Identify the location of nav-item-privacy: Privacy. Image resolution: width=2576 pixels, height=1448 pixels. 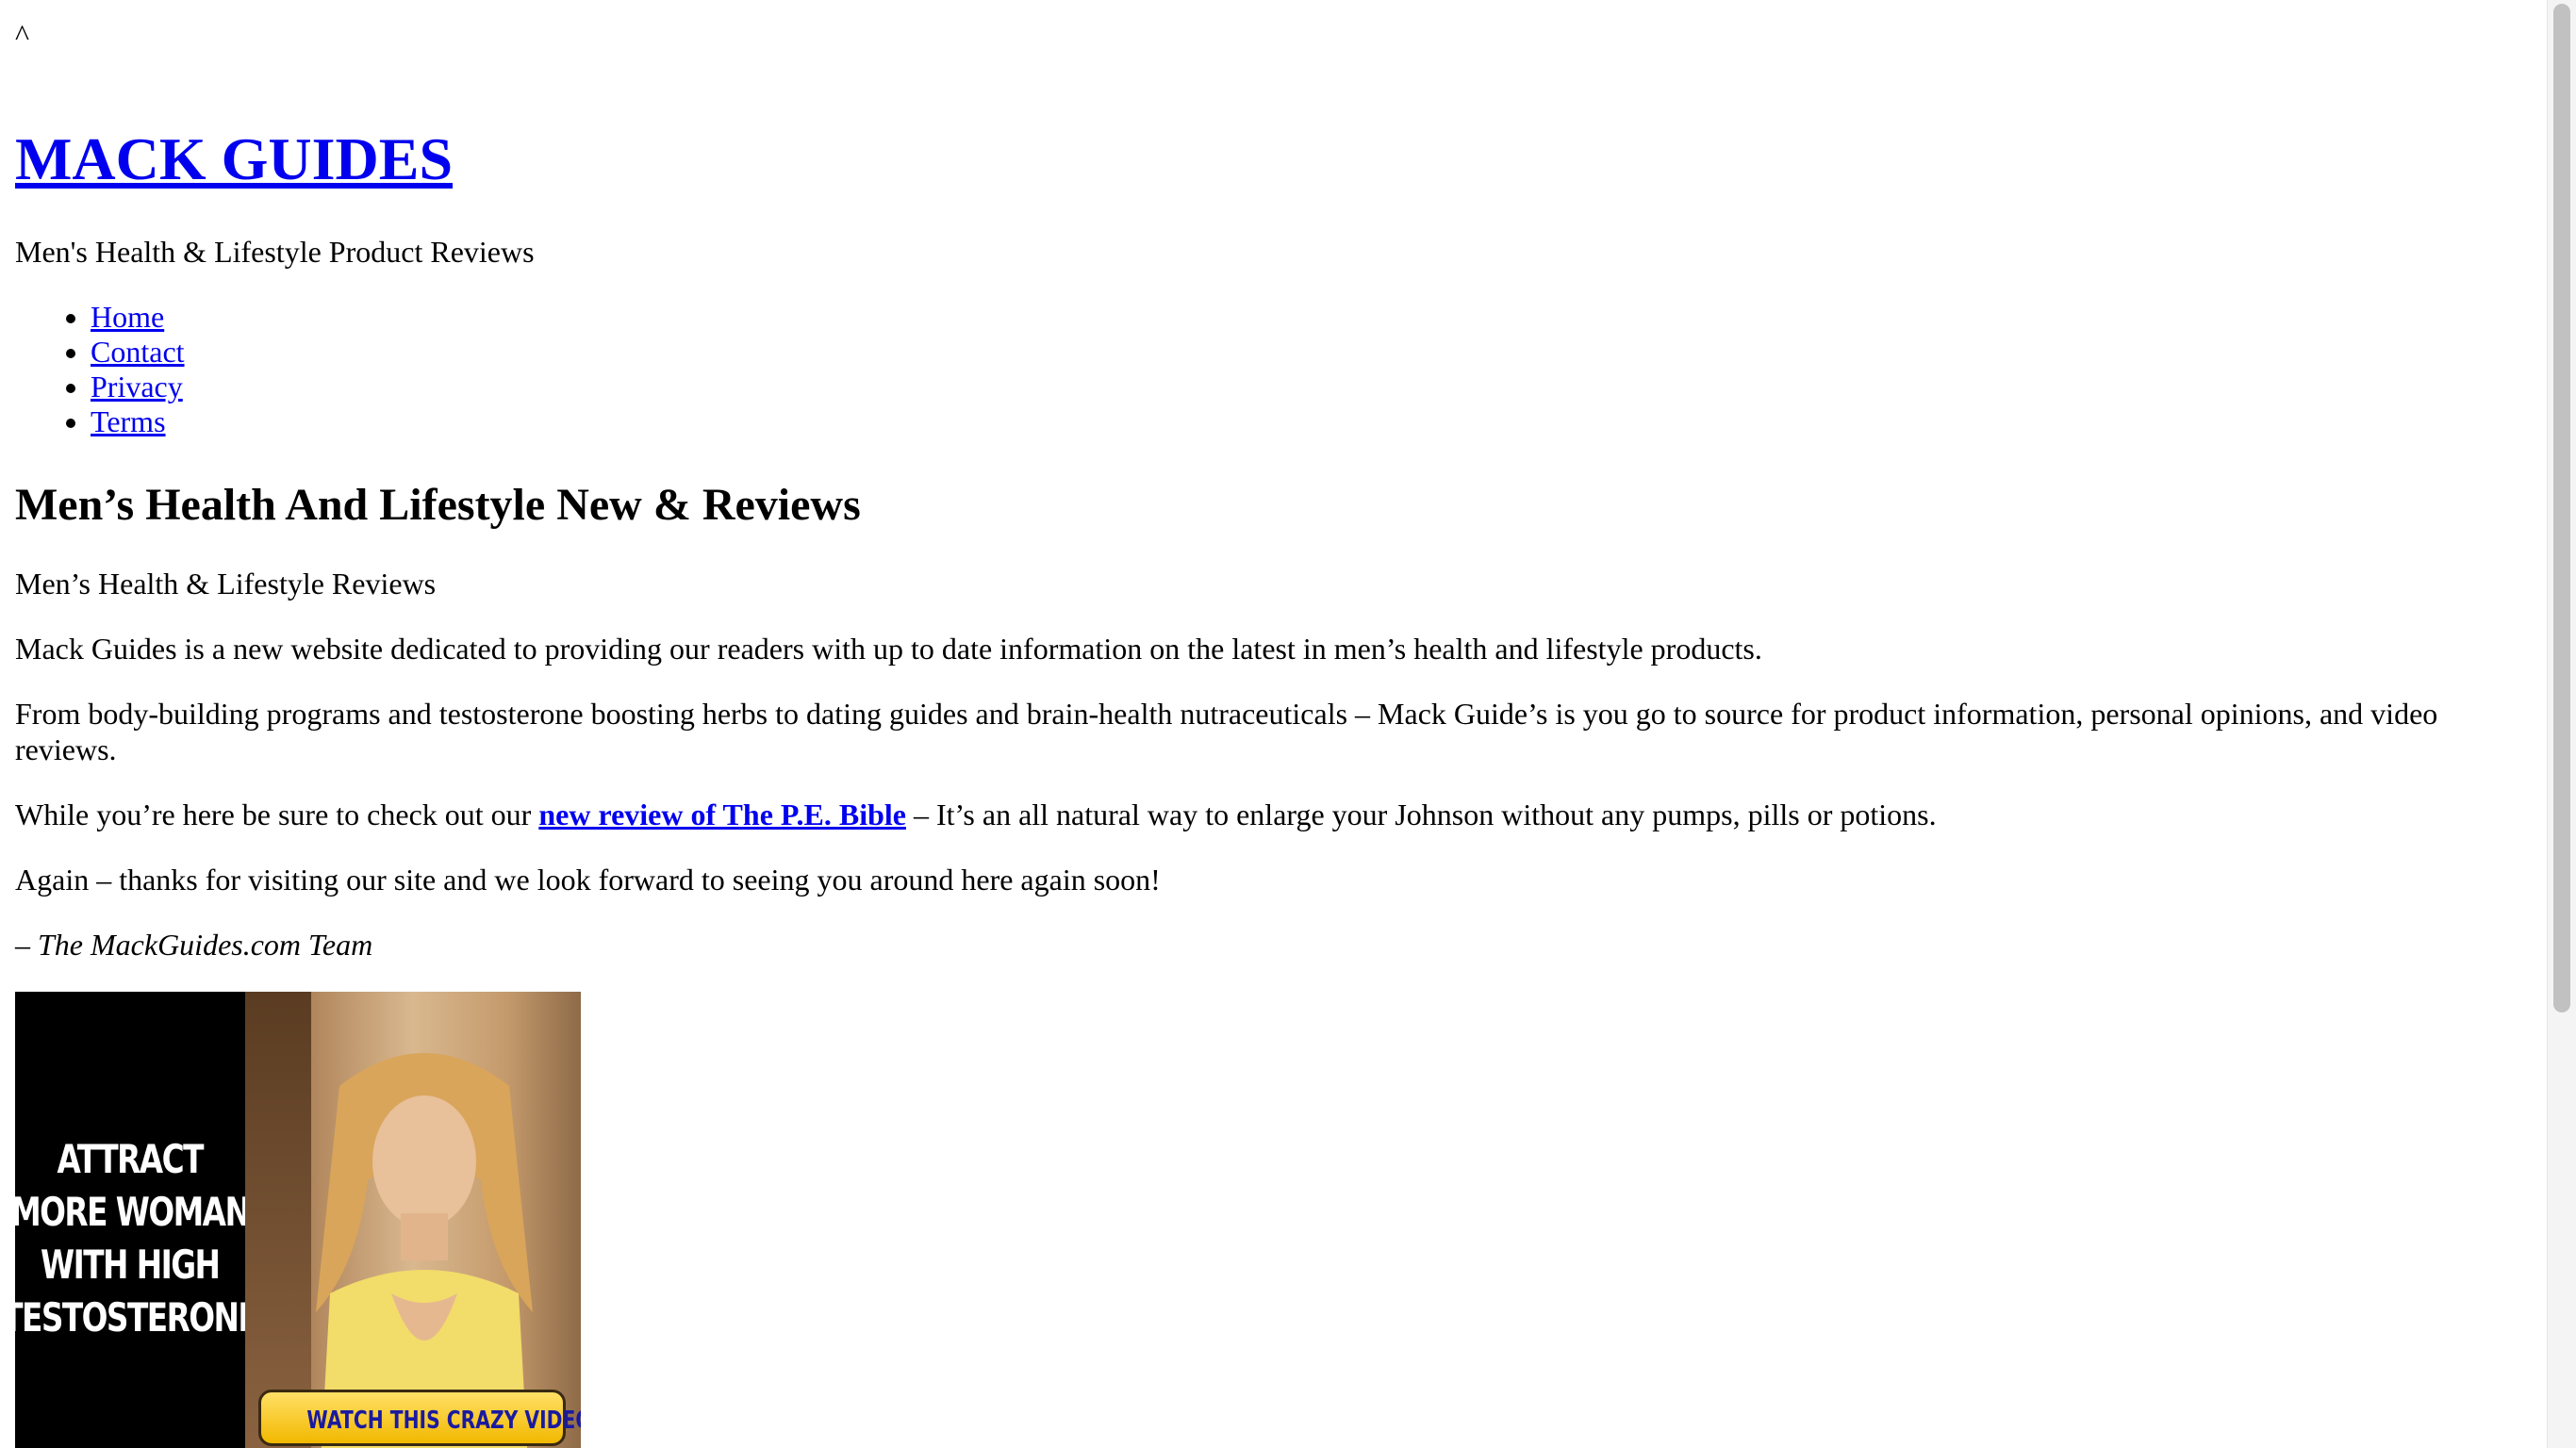
(138, 387).